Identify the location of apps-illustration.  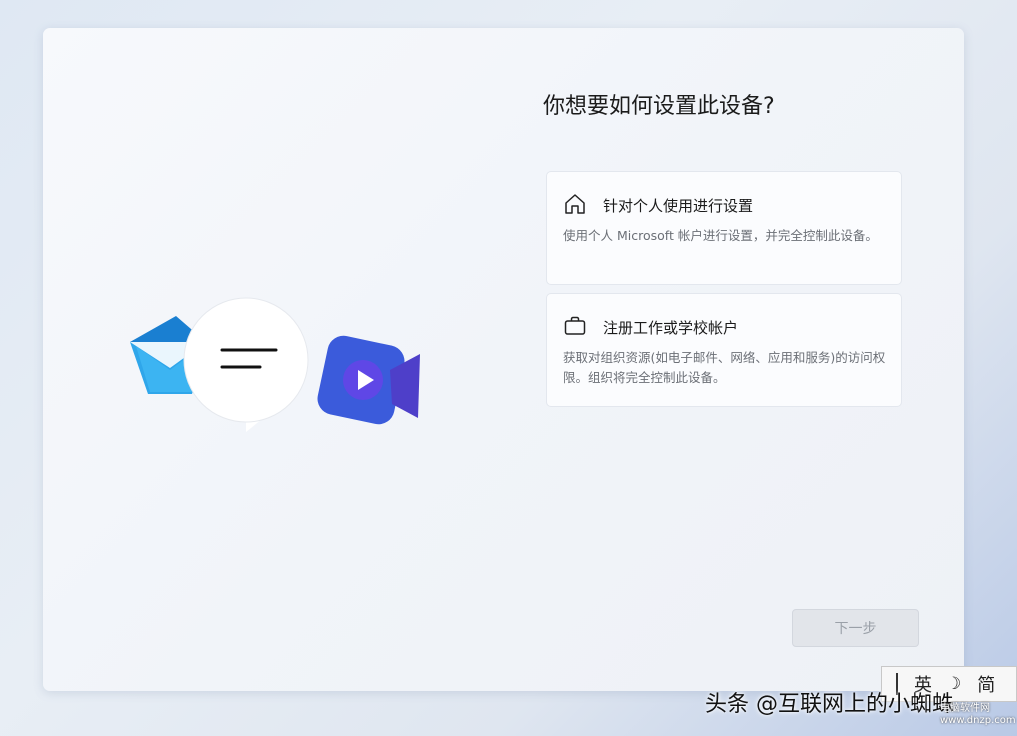
(275, 364).